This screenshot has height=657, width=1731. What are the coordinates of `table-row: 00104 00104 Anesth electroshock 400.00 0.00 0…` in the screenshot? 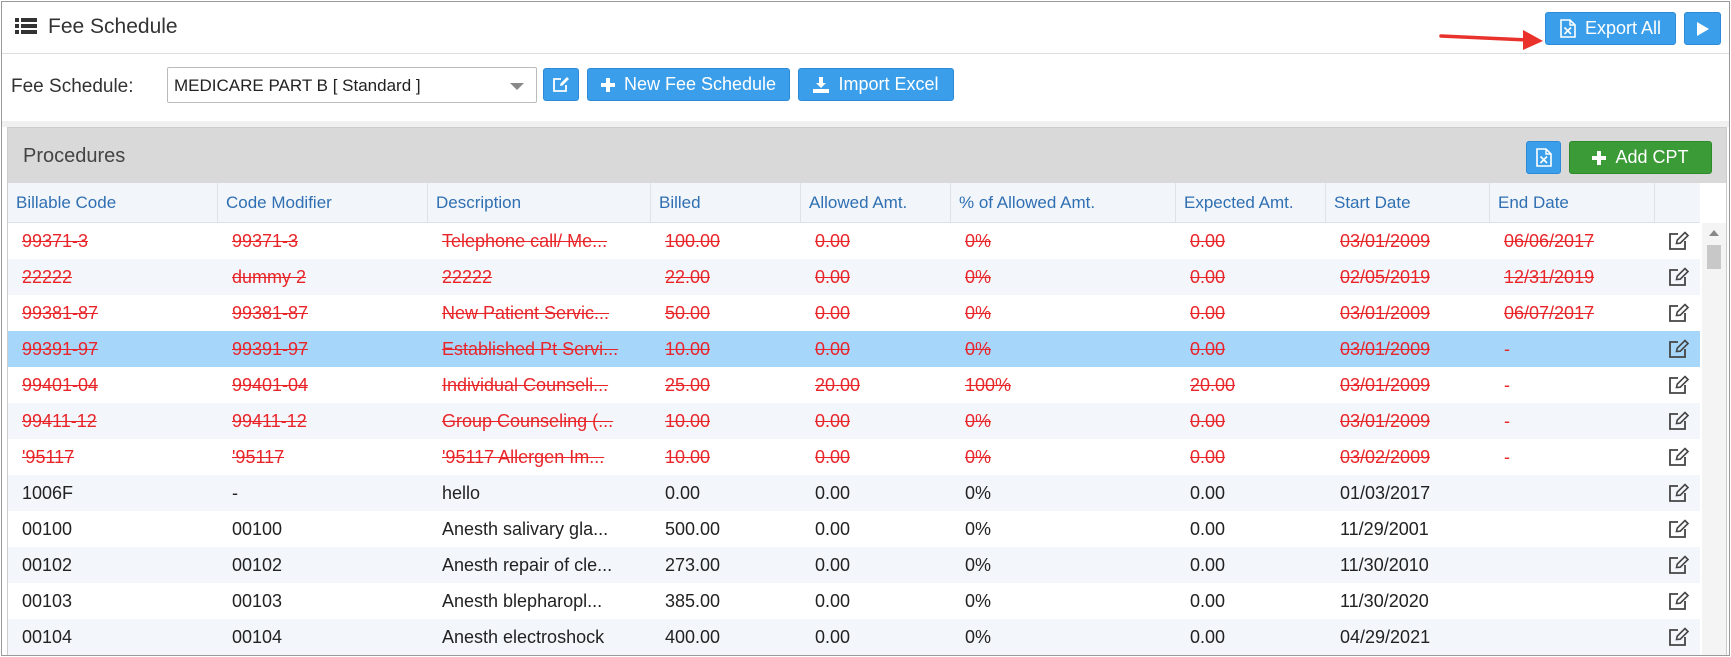 It's located at (854, 637).